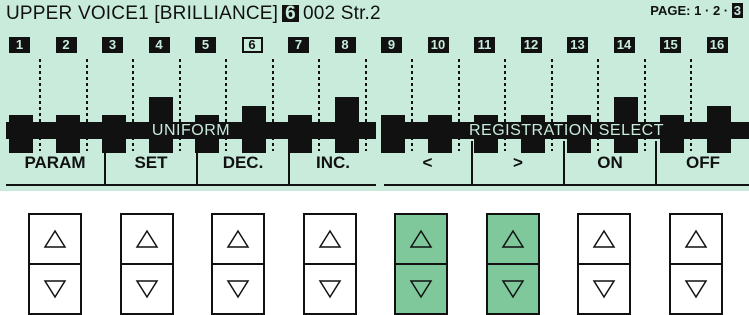 This screenshot has width=749, height=315. What do you see at coordinates (519, 163) in the screenshot?
I see `menu-next: >` at bounding box center [519, 163].